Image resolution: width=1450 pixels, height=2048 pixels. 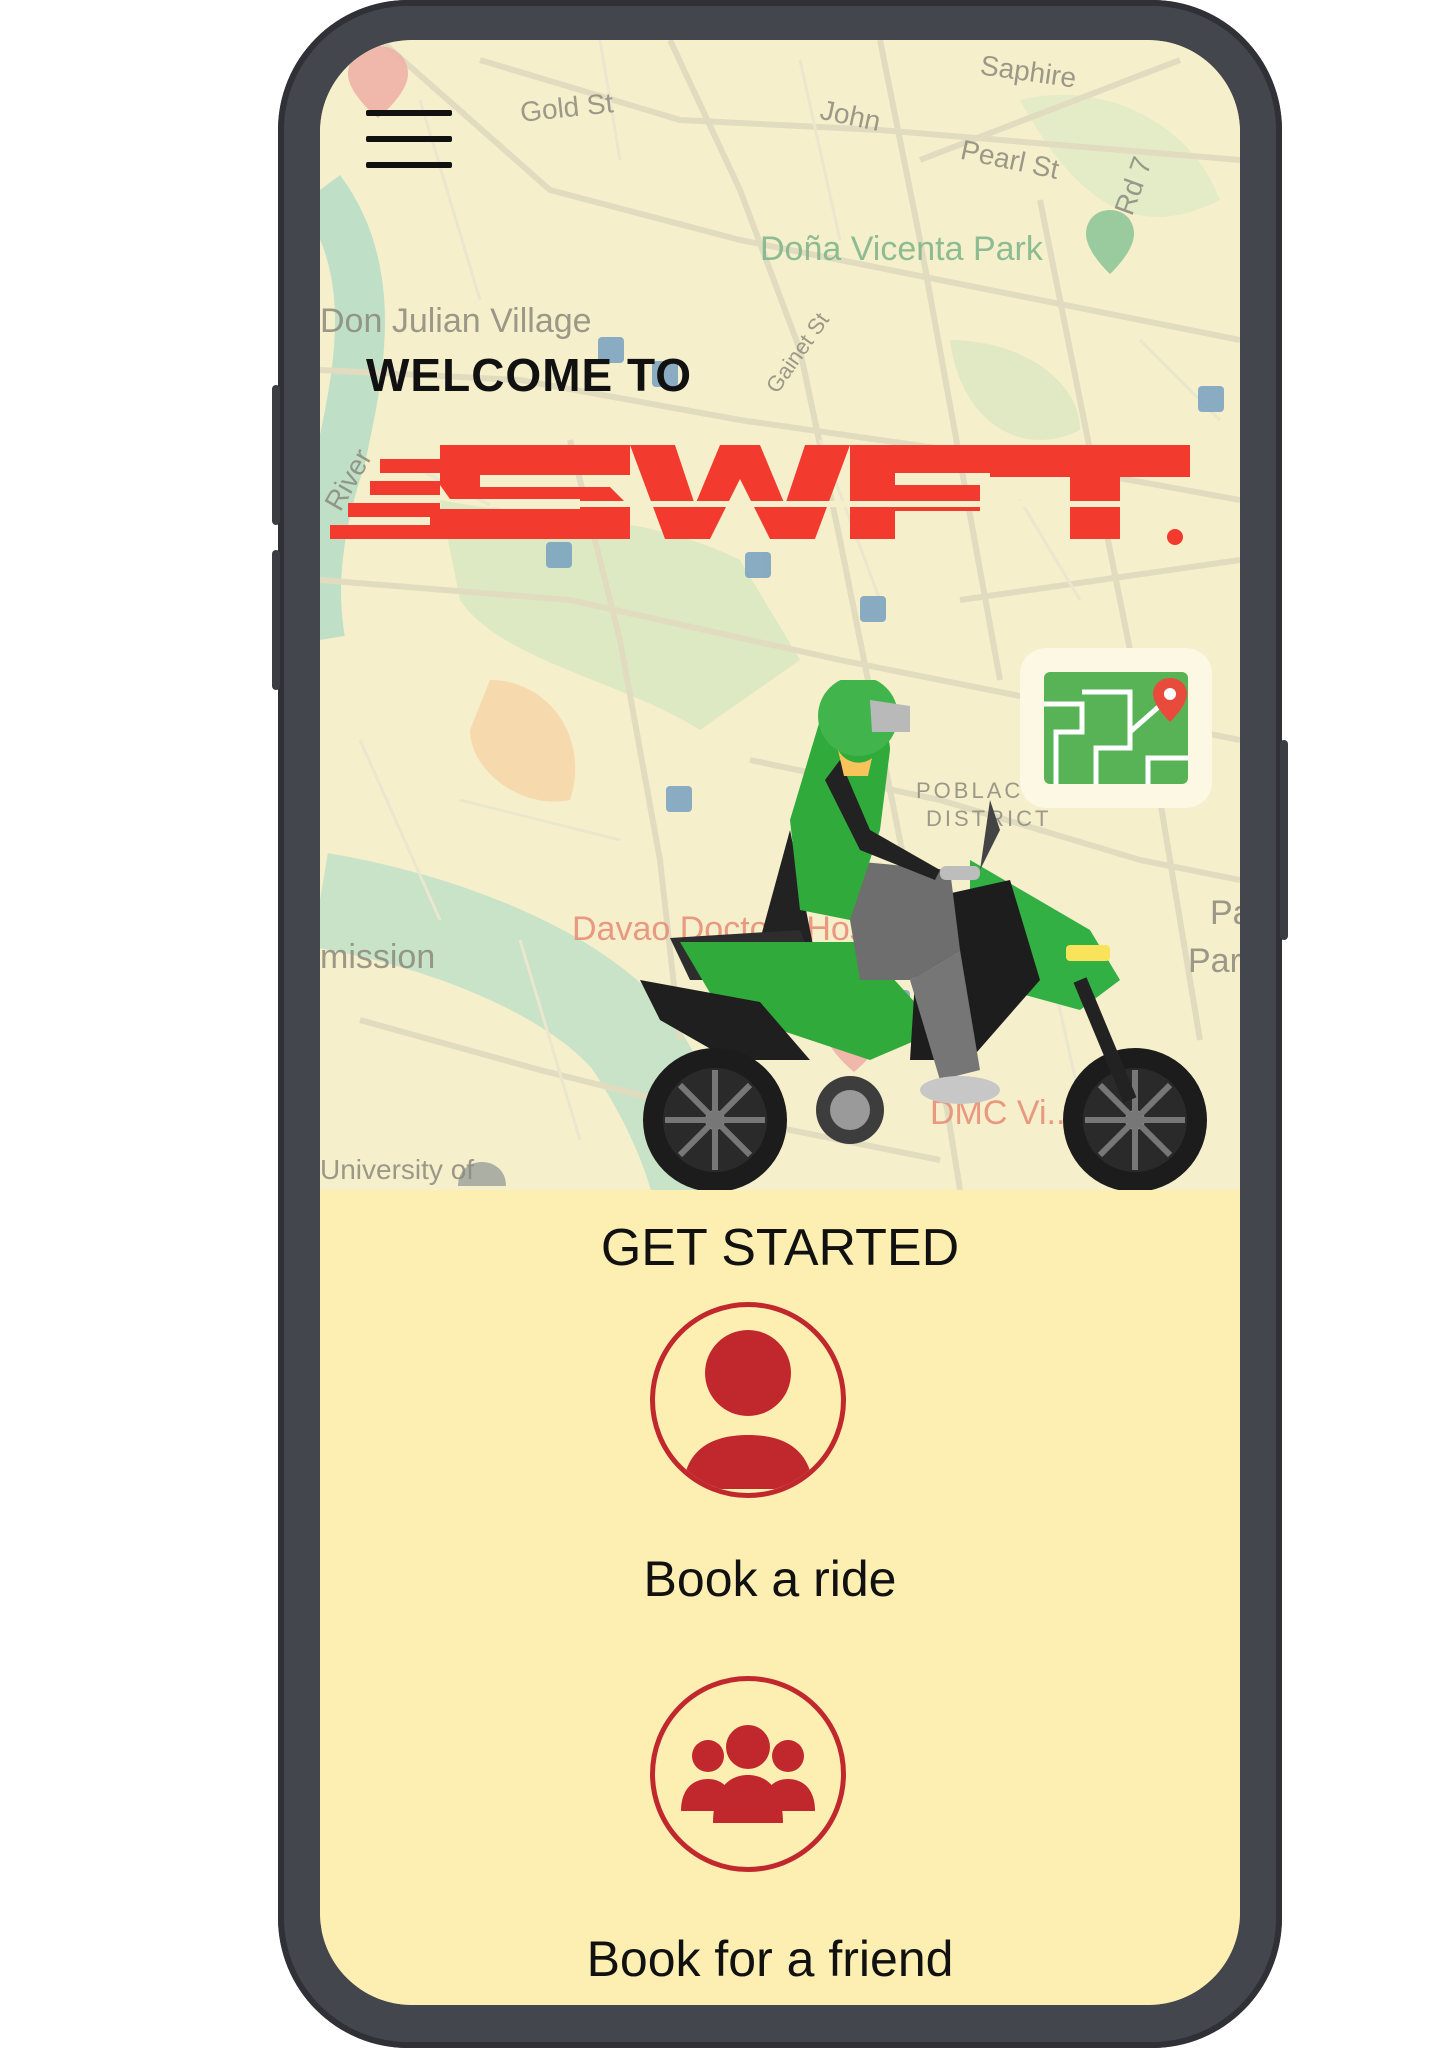 I want to click on book-ride-button, so click(x=748, y=1400).